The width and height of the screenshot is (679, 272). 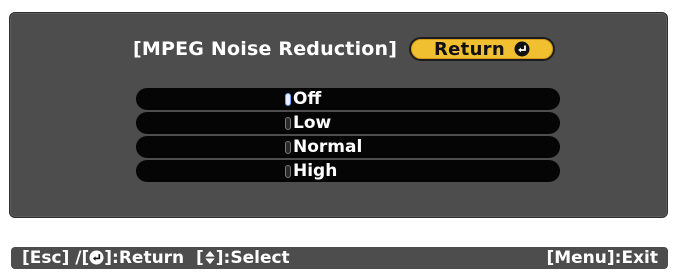 What do you see at coordinates (200, 258) in the screenshot?
I see `select-hint-prefix: [` at bounding box center [200, 258].